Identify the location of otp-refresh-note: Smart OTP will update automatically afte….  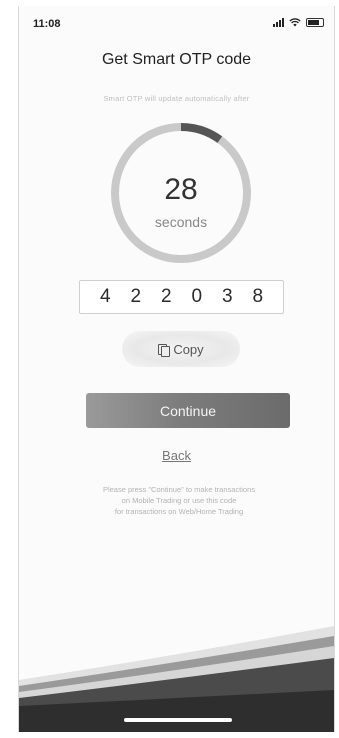
(176, 98).